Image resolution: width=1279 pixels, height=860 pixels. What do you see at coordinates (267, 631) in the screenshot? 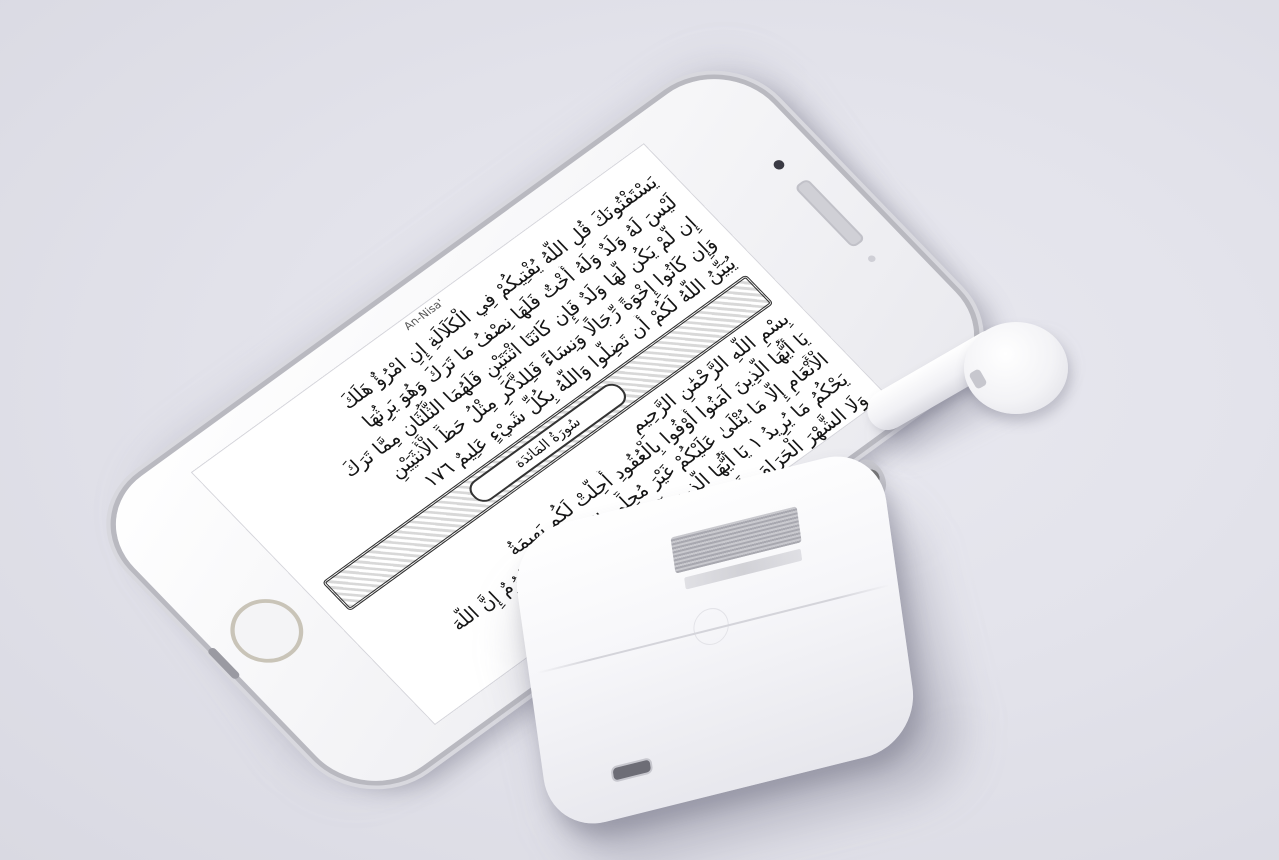
I see `home-button` at bounding box center [267, 631].